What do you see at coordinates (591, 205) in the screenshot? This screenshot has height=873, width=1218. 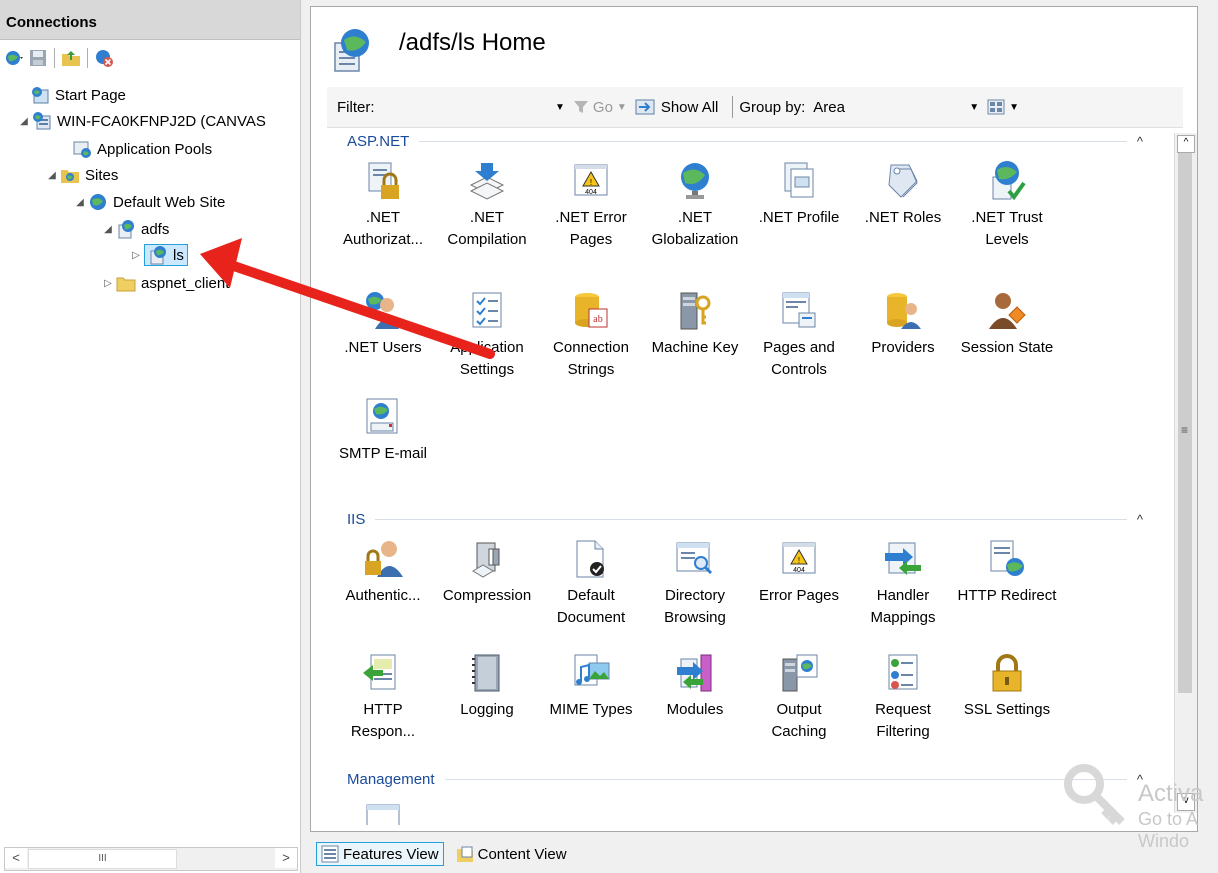 I see `feature-net-error-pages: ! 404 .NET Error Pages` at bounding box center [591, 205].